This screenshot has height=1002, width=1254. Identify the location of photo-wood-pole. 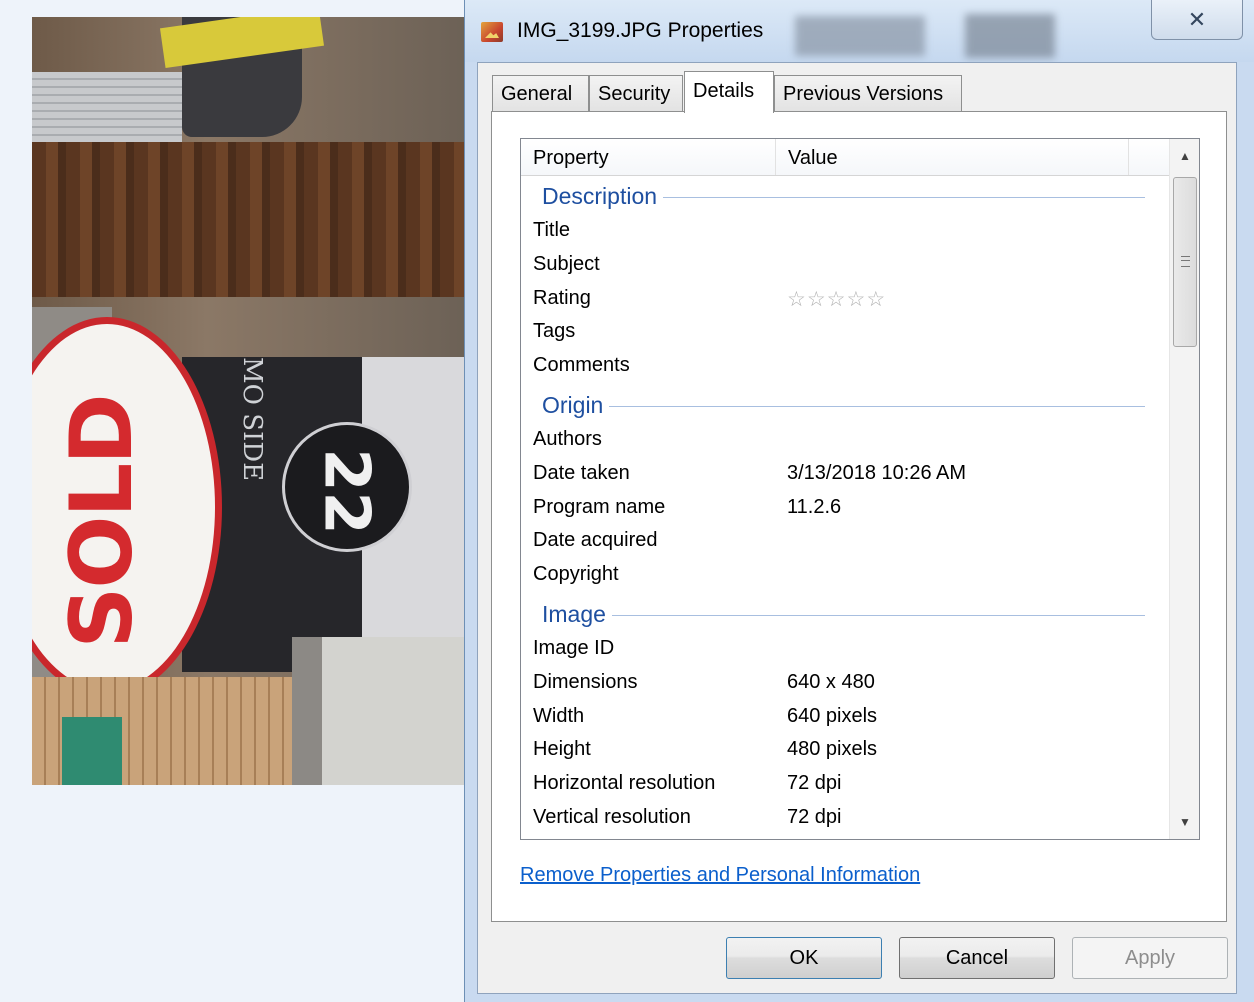
(250, 219).